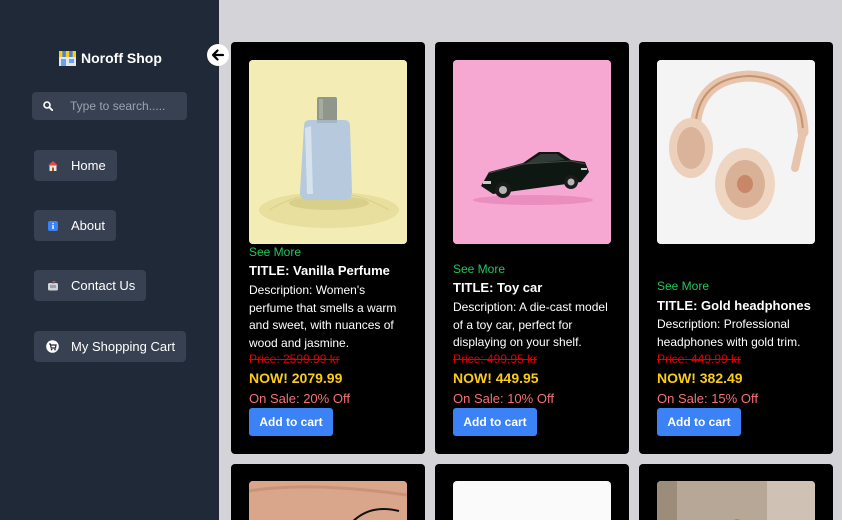  Describe the element at coordinates (496, 378) in the screenshot. I see `now-price: NOW! 449.95` at that location.